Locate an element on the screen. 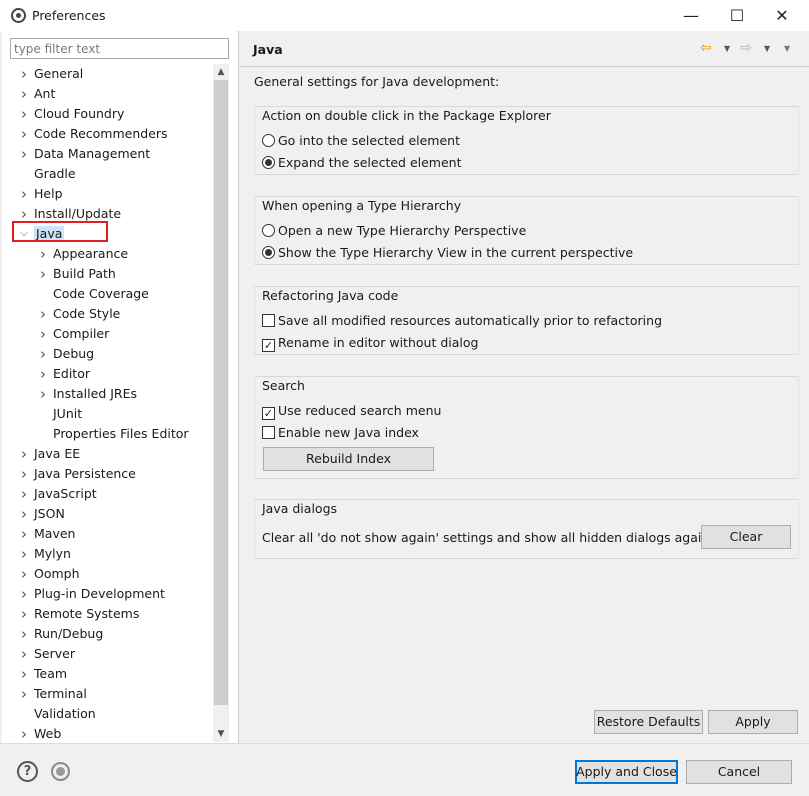 The width and height of the screenshot is (809, 796). tree-item: › Editor is located at coordinates (65, 374).